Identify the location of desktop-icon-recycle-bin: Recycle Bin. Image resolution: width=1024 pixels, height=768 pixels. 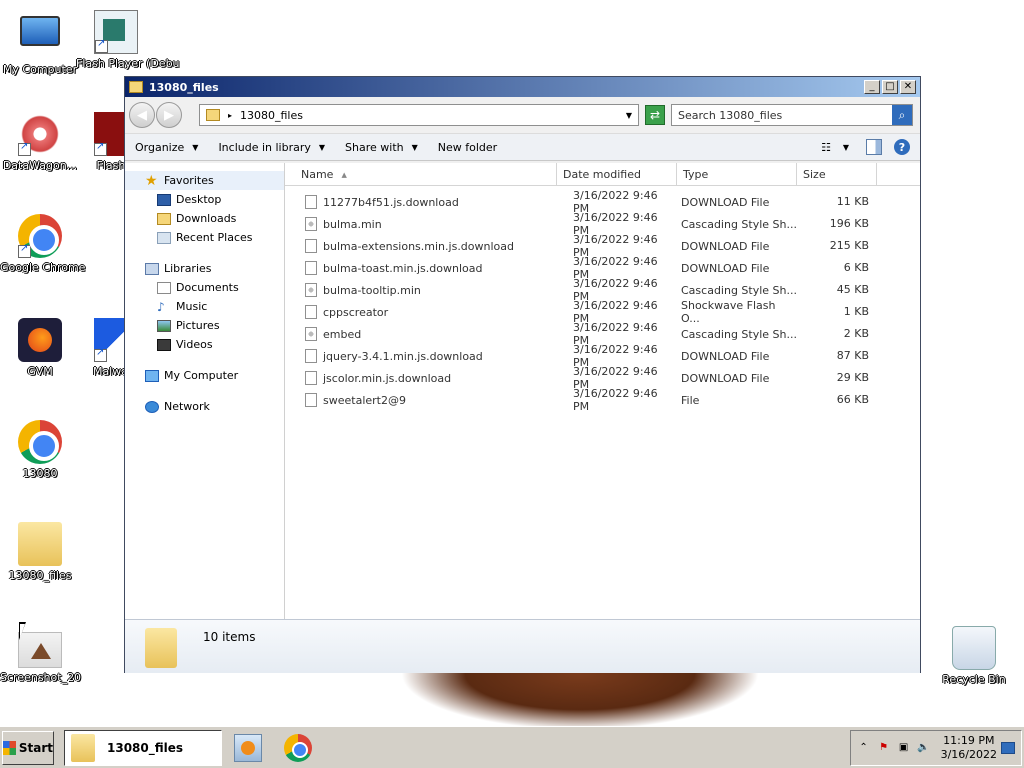
(974, 656).